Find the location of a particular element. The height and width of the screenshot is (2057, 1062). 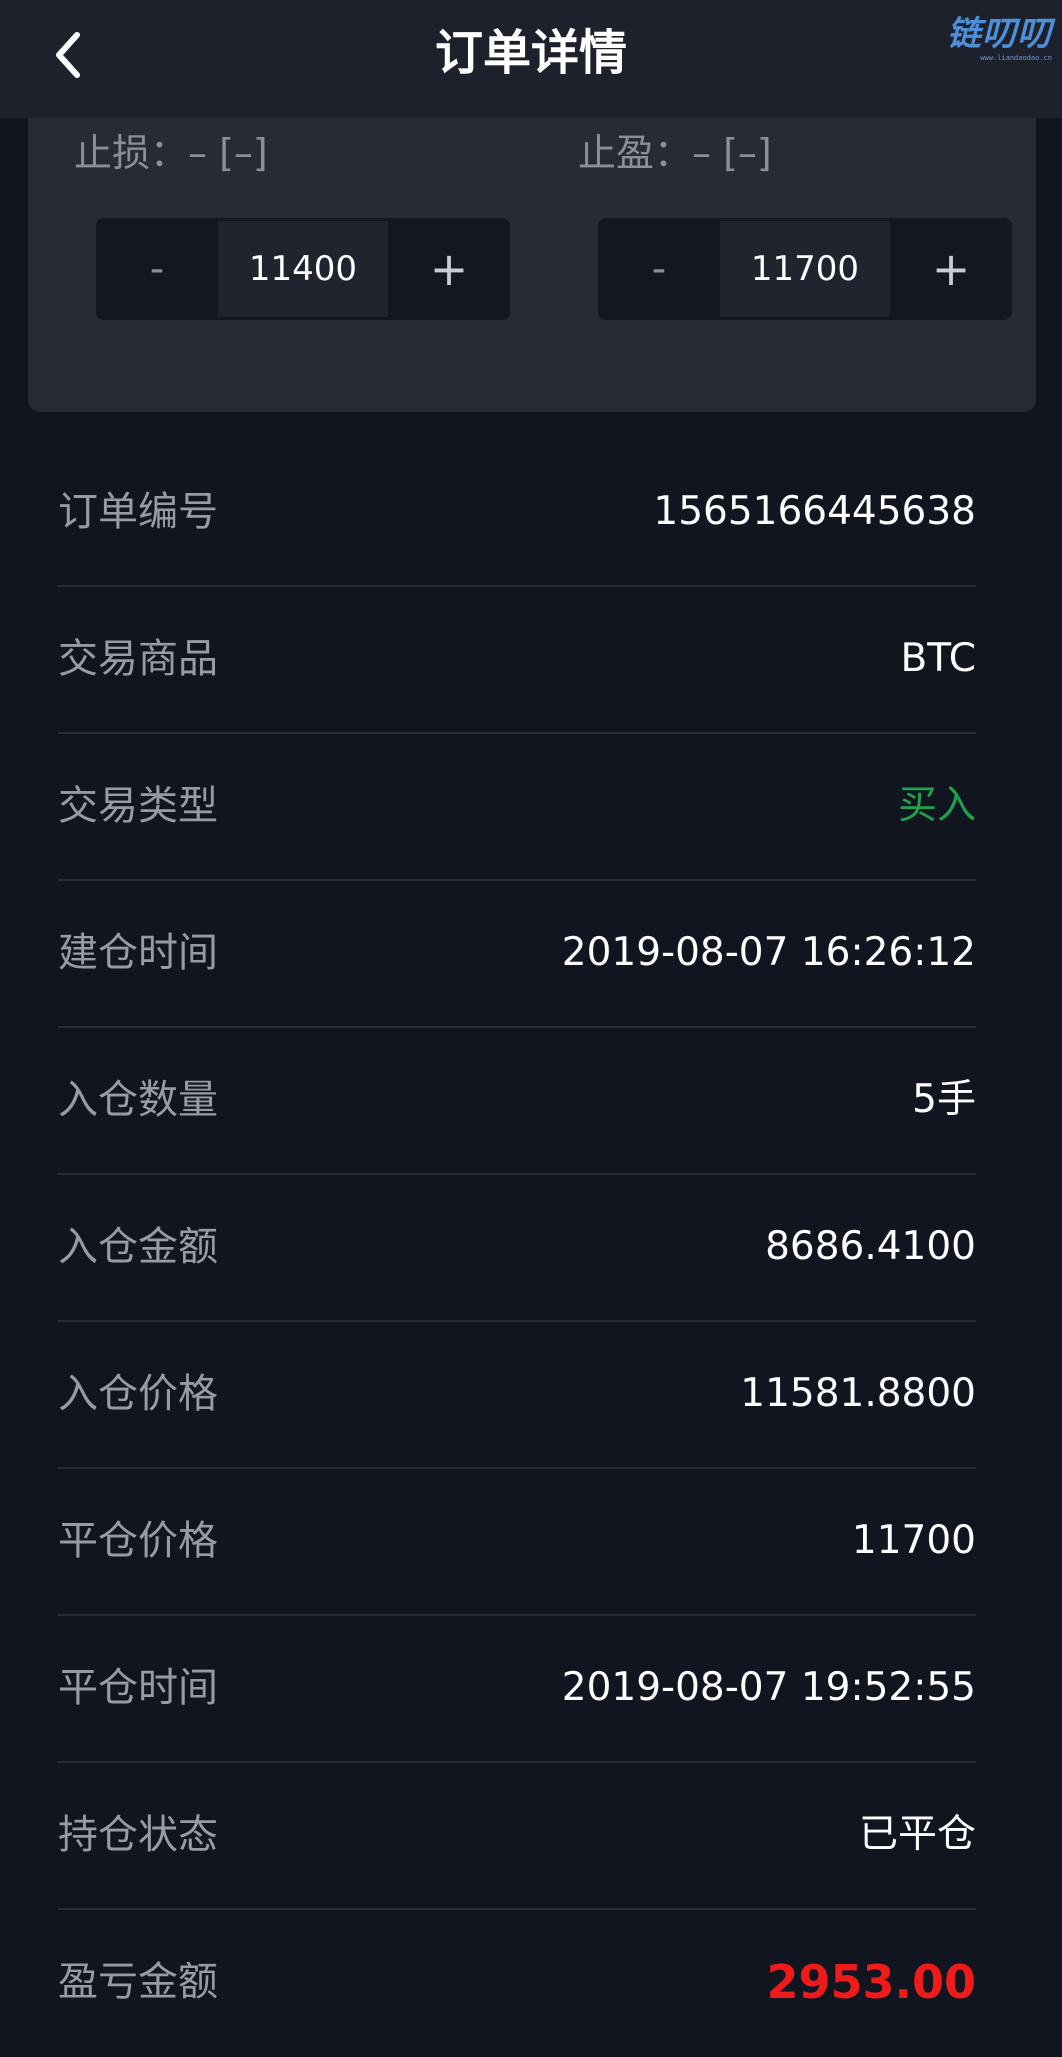

take-profit-label: 止盈：– [–] is located at coordinates (675, 153).